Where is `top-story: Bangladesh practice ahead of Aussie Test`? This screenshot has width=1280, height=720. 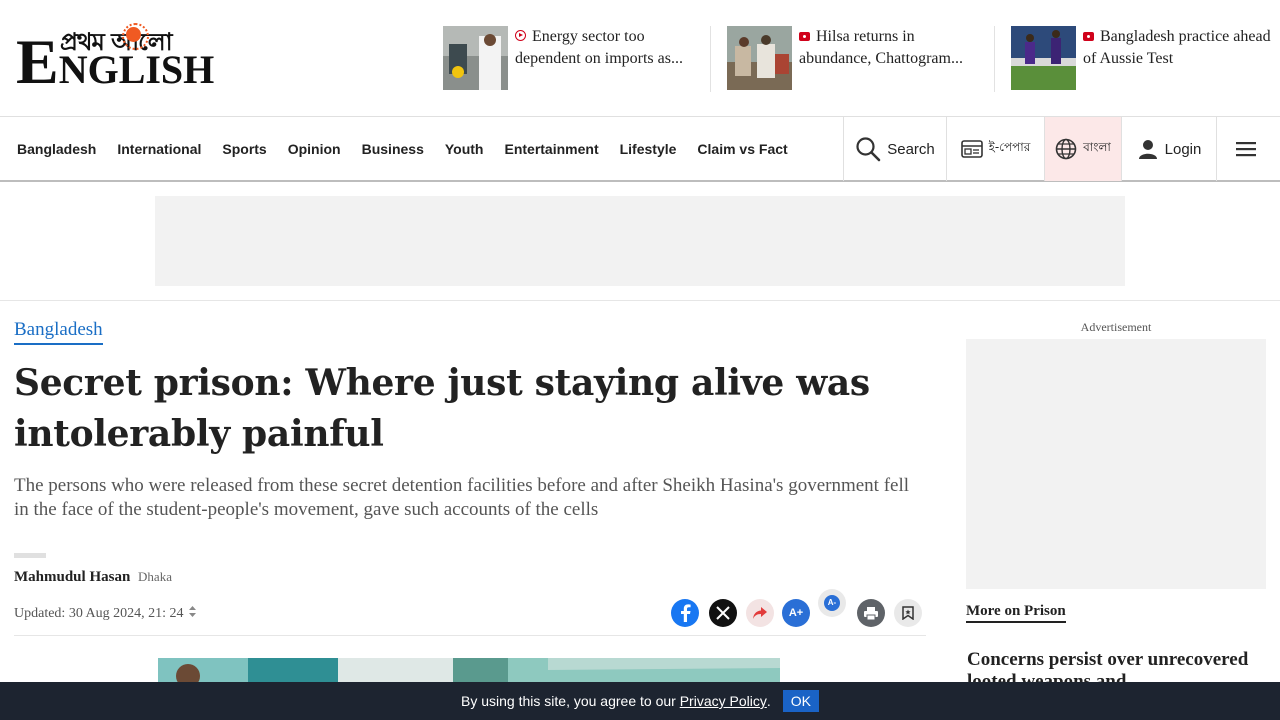
top-story: Bangladesh practice ahead of Aussie Test is located at coordinates (1141, 59).